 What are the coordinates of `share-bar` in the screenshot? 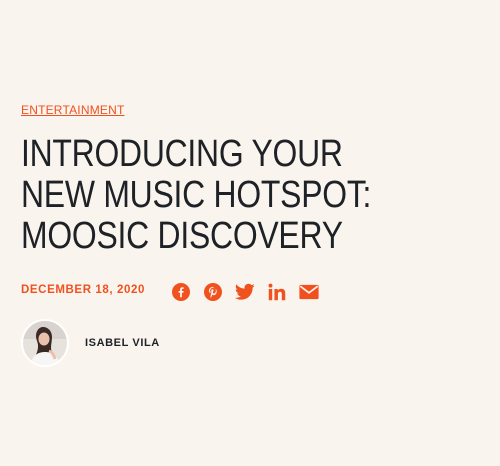 It's located at (245, 292).